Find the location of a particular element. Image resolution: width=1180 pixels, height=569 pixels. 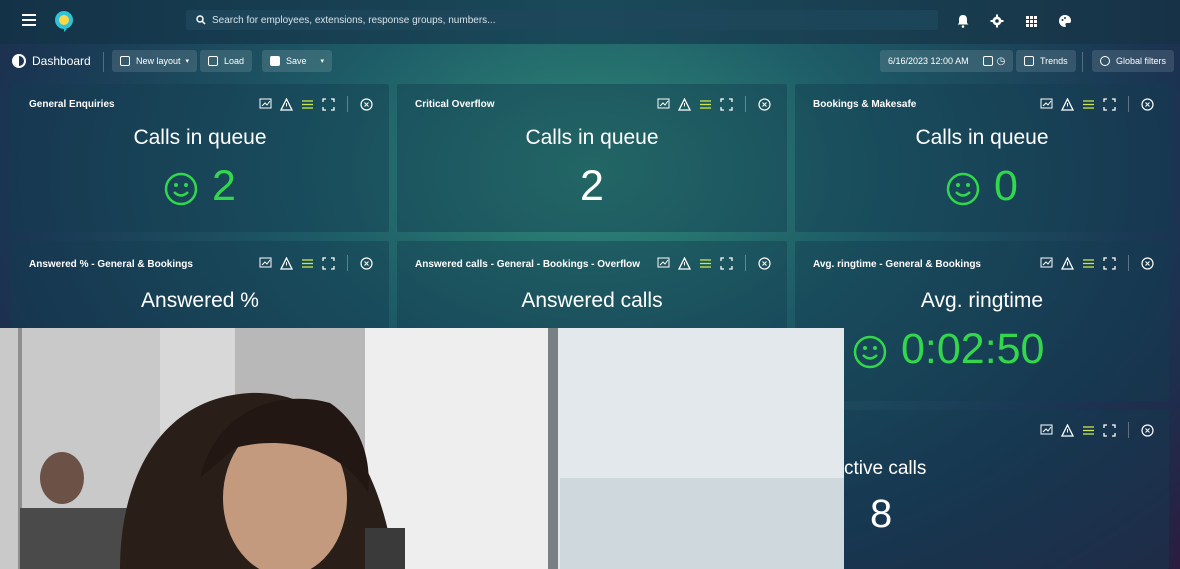

tile-active-calls: ctive calls 8 is located at coordinates (982, 489).